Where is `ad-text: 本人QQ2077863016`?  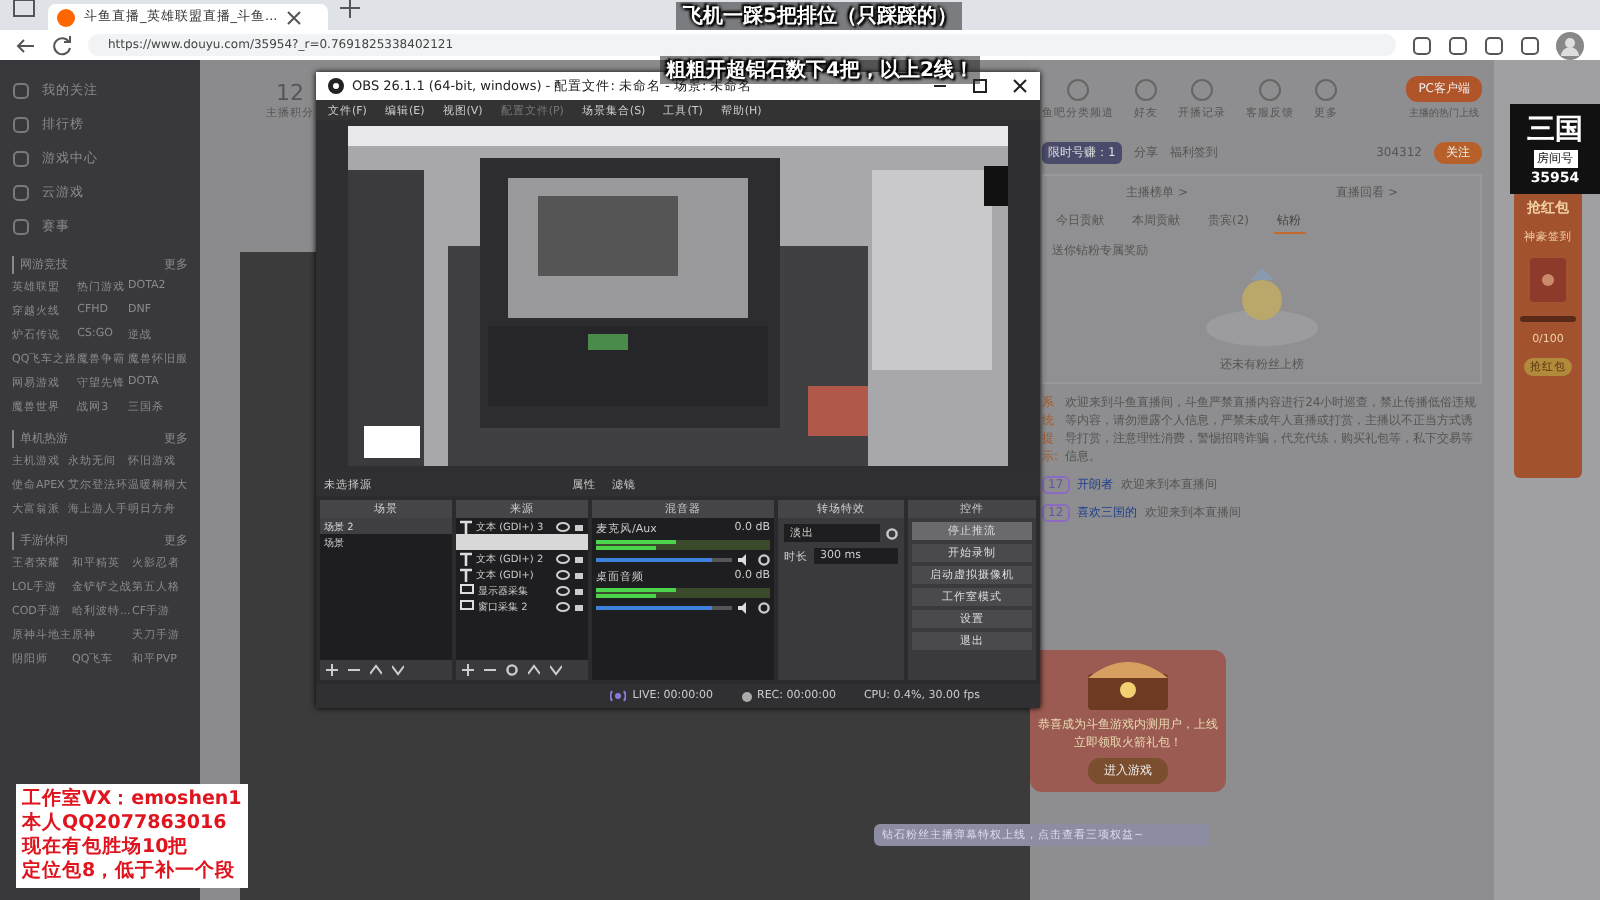
ad-text: 本人QQ2077863016 is located at coordinates (125, 824).